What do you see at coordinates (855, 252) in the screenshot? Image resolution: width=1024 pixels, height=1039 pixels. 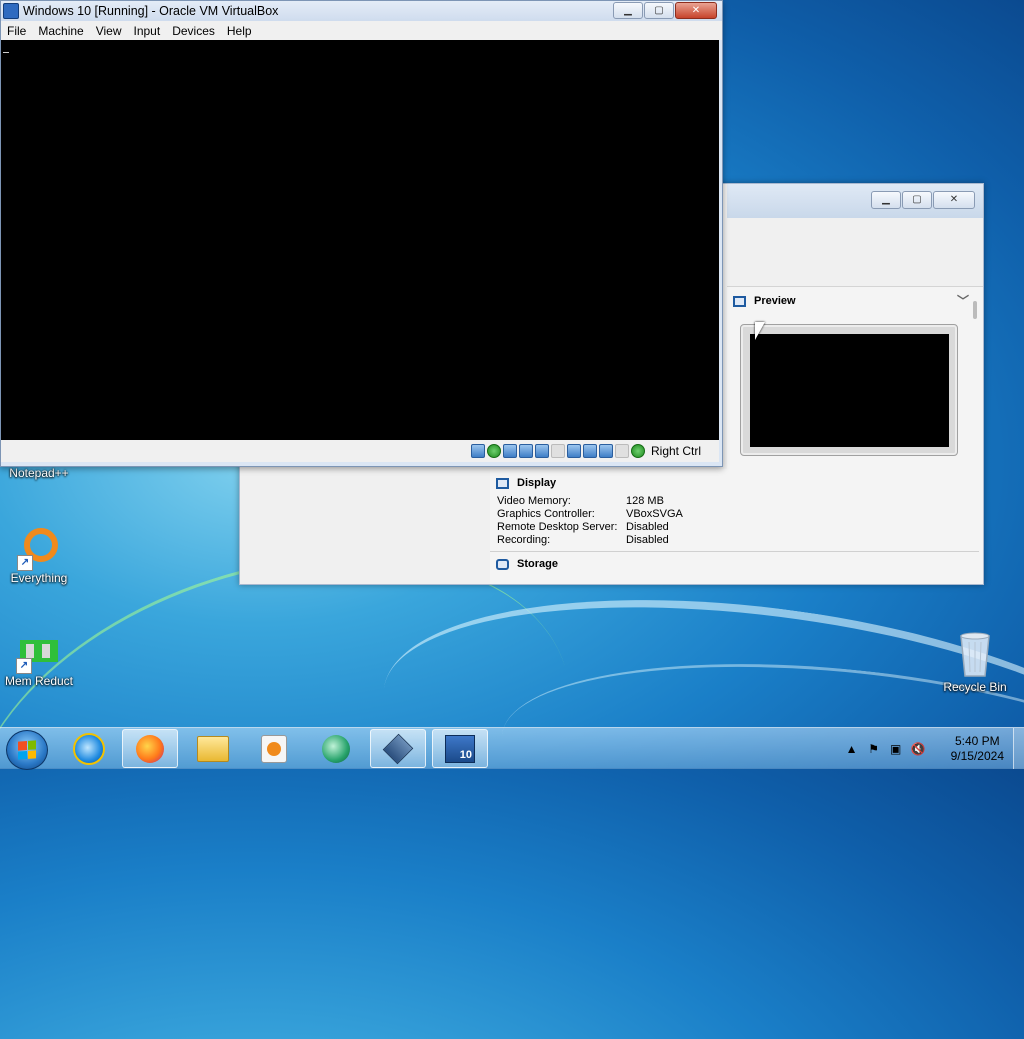 I see `manager-toolbar-area` at bounding box center [855, 252].